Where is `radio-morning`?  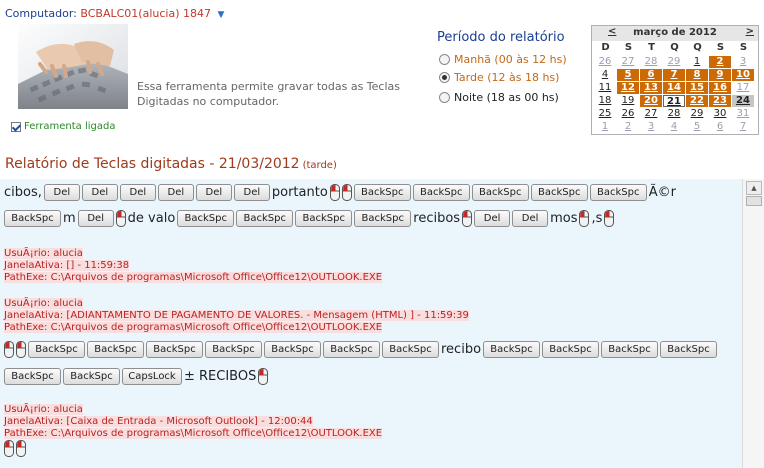
radio-morning is located at coordinates (444, 59).